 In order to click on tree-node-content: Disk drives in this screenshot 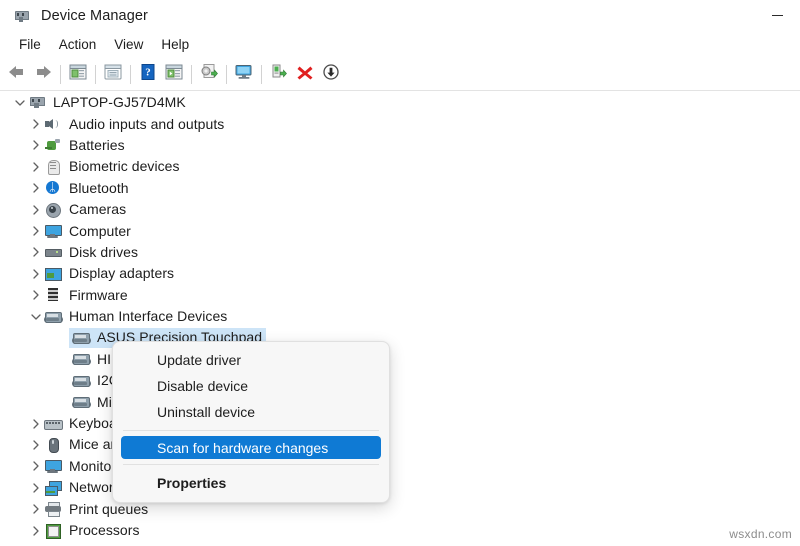, I will do `click(91, 252)`.